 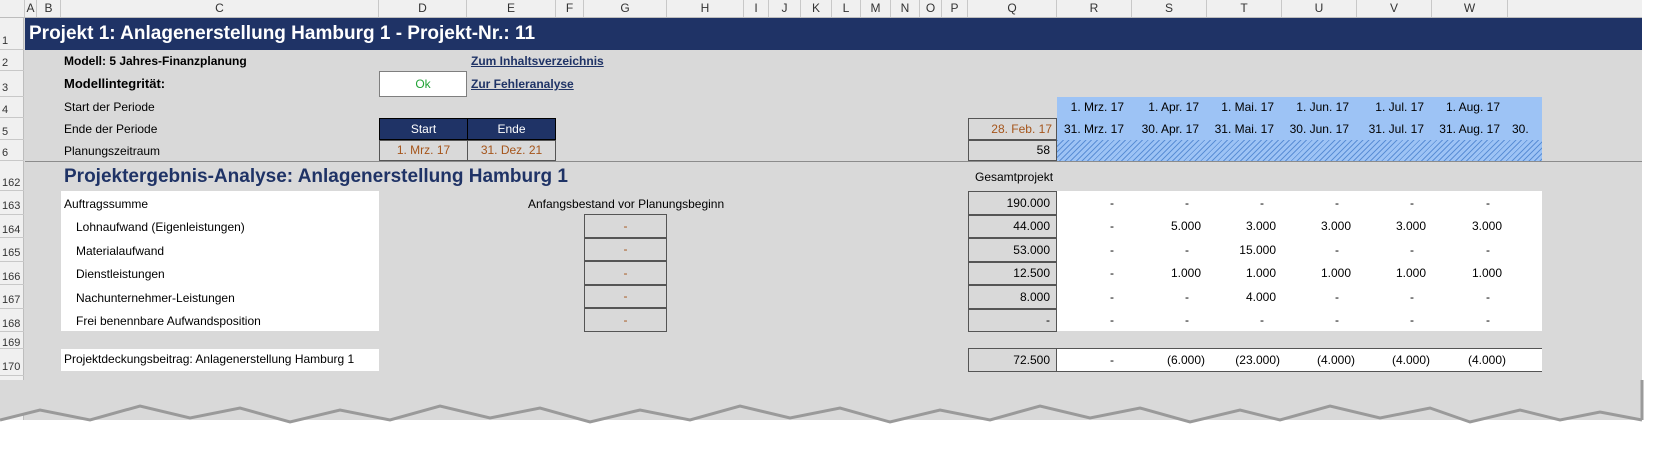 I want to click on line-label: Nachunternehmer-Leistungen, so click(x=155, y=298).